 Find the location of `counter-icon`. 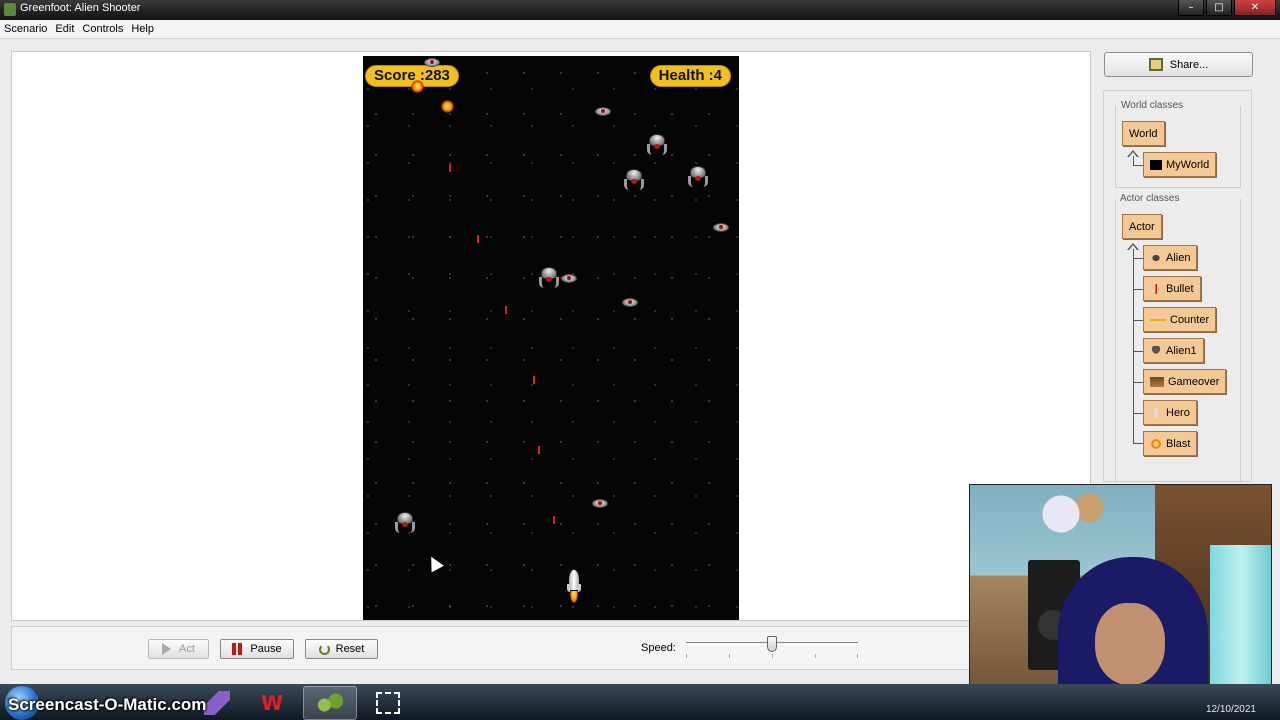

counter-icon is located at coordinates (1158, 319).